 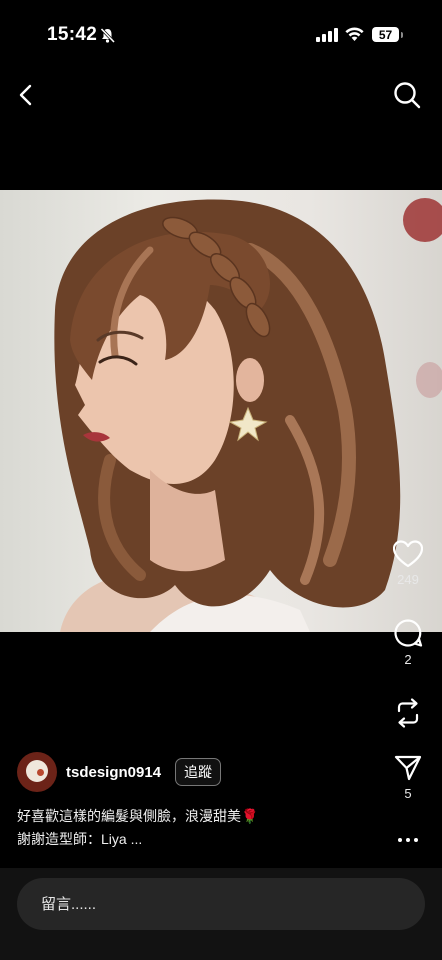 I want to click on status-bar: 15:42 57, so click(x=221, y=35).